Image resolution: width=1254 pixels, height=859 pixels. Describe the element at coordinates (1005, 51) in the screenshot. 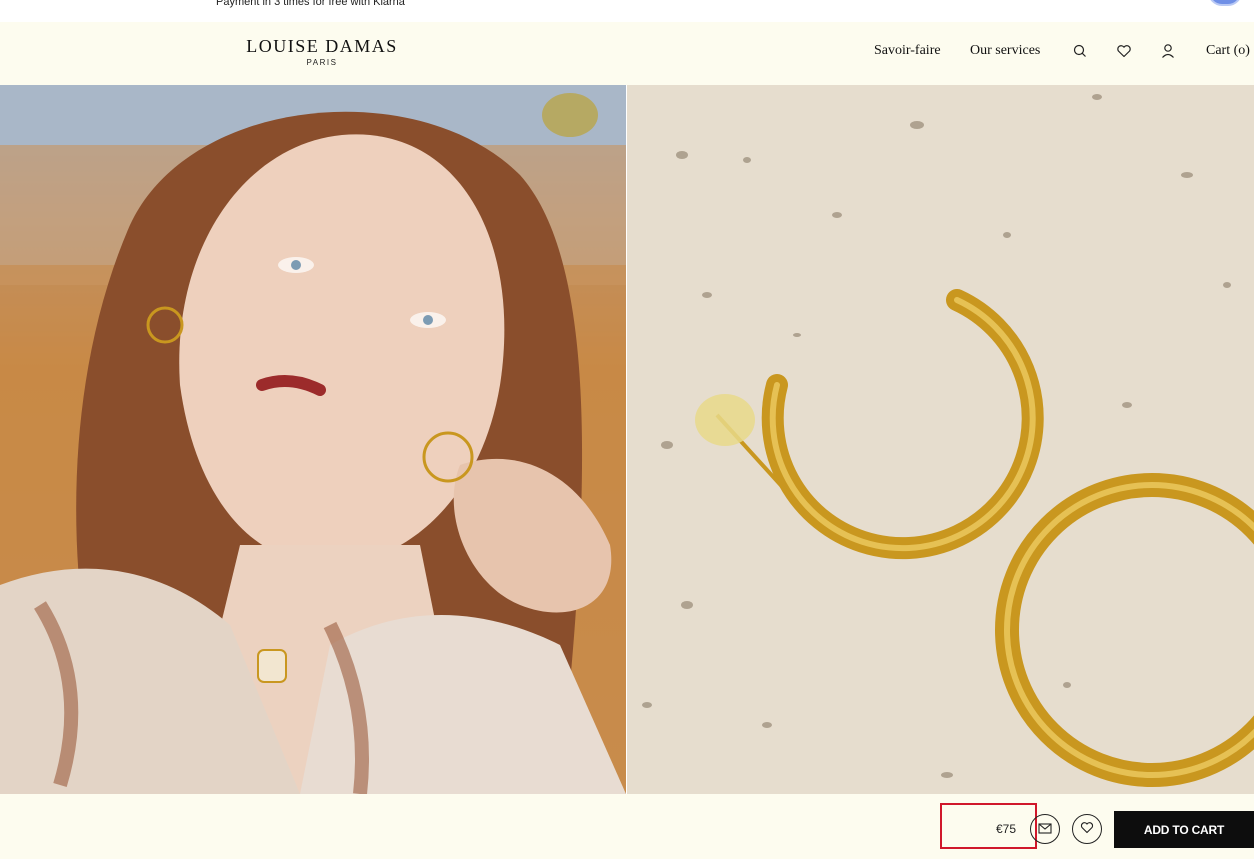

I see `nav-our-services: Our services` at that location.